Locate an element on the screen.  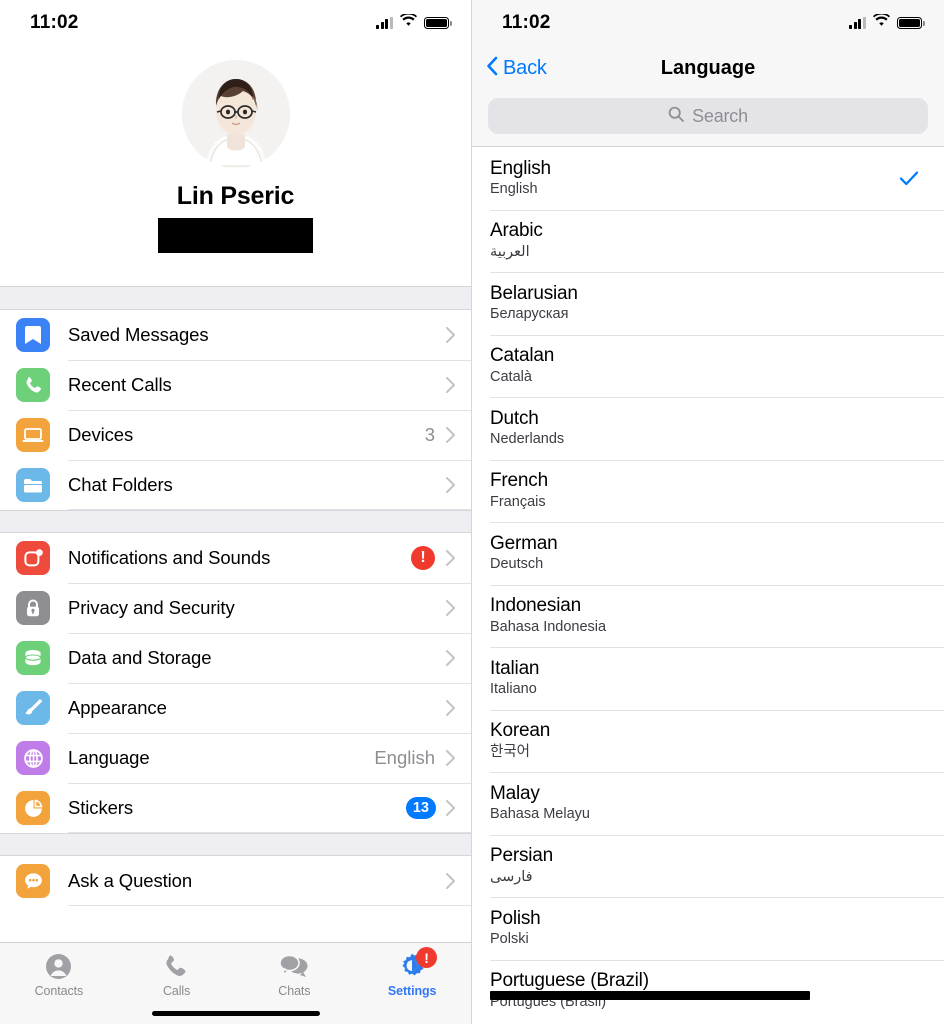
language-texts: Malay Bahasa Melayu is located at coordinates (708, 803).